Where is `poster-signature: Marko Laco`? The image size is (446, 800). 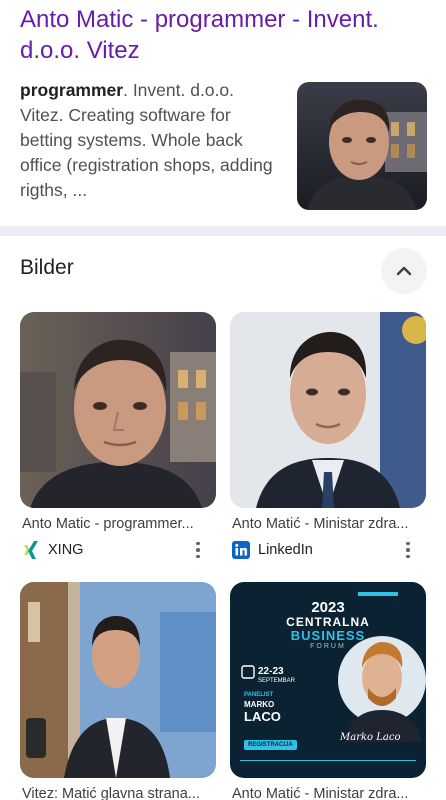
poster-signature: Marko Laco is located at coordinates (370, 737).